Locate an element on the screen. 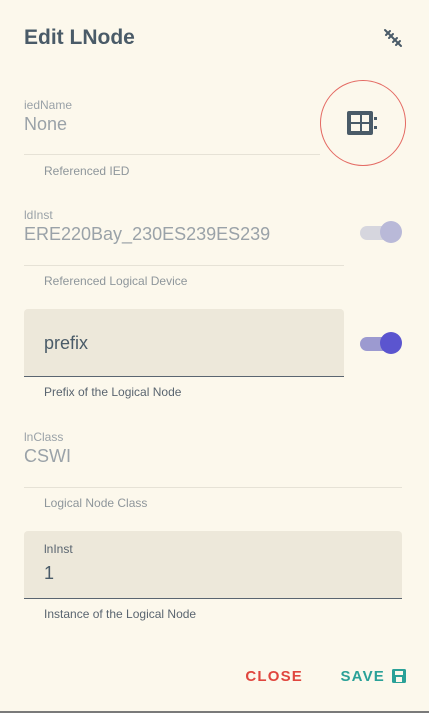 The width and height of the screenshot is (429, 713). ld-inst-toggle is located at coordinates (380, 232).